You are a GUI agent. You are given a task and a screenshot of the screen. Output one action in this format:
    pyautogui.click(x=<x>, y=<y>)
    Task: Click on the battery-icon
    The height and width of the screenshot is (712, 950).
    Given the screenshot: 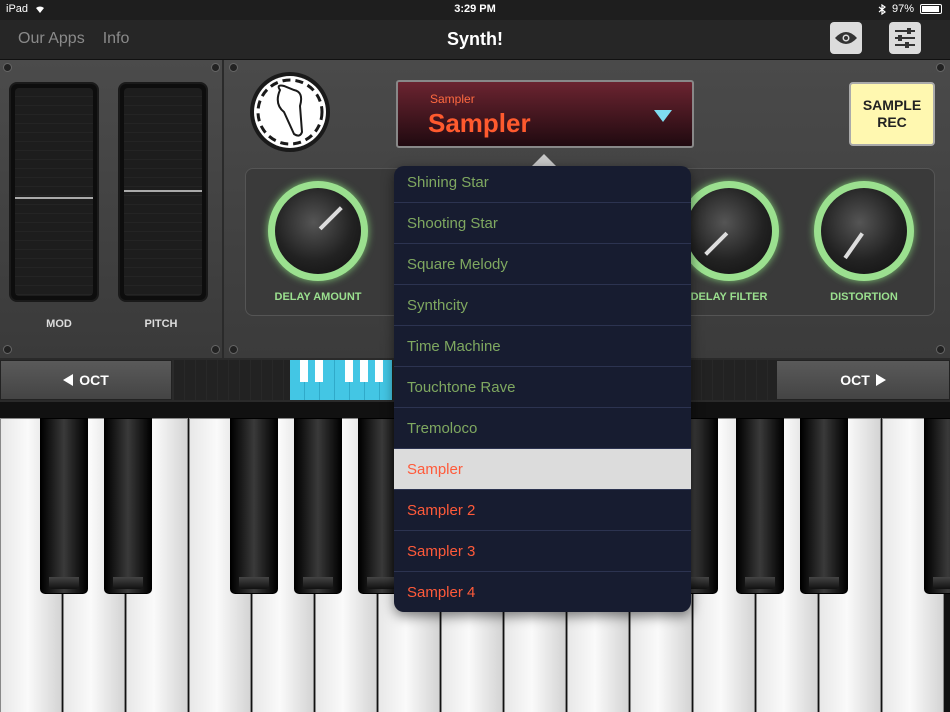 What is the action you would take?
    pyautogui.click(x=931, y=9)
    